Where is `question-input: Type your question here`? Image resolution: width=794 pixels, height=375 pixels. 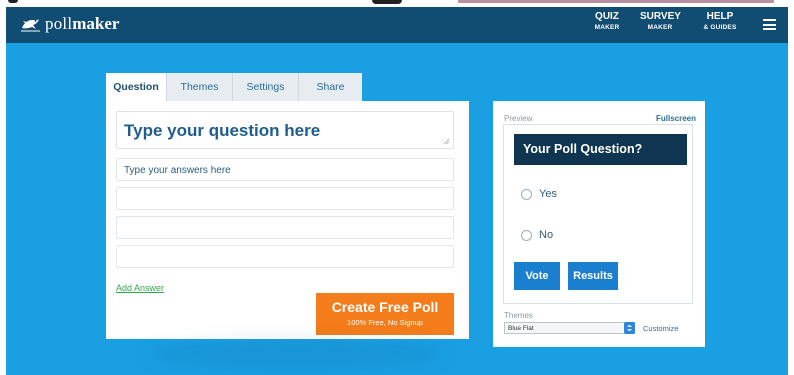 question-input: Type your question here is located at coordinates (285, 130).